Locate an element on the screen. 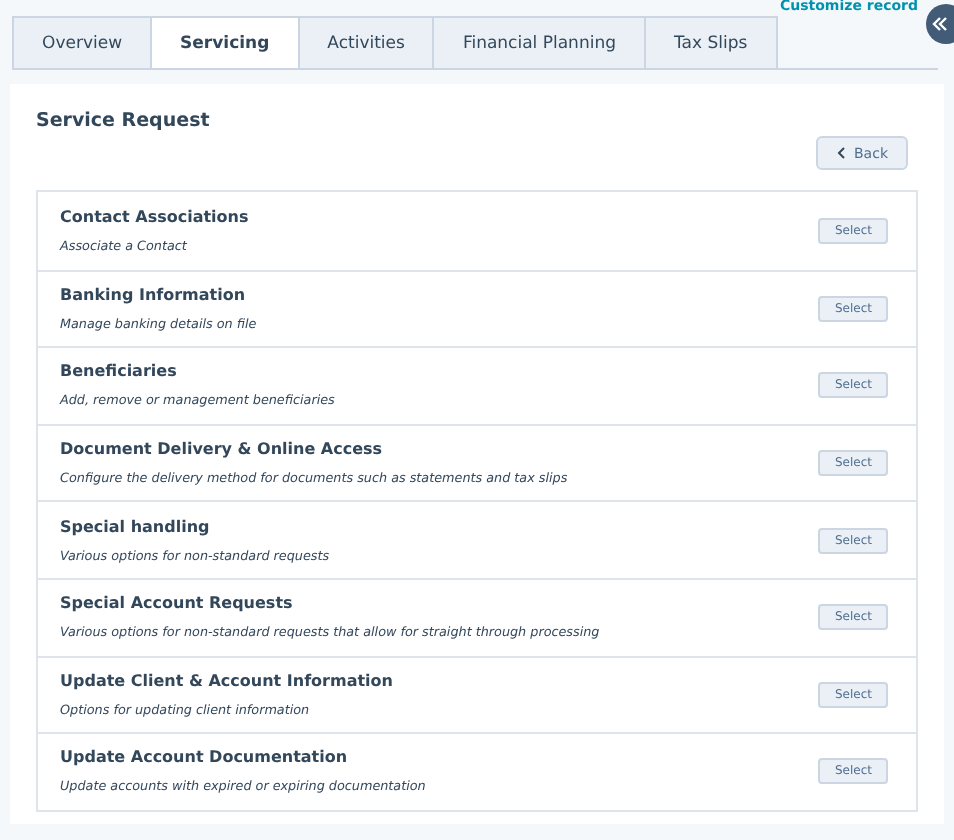 The height and width of the screenshot is (840, 954). request-title: Banking Information is located at coordinates (154, 294).